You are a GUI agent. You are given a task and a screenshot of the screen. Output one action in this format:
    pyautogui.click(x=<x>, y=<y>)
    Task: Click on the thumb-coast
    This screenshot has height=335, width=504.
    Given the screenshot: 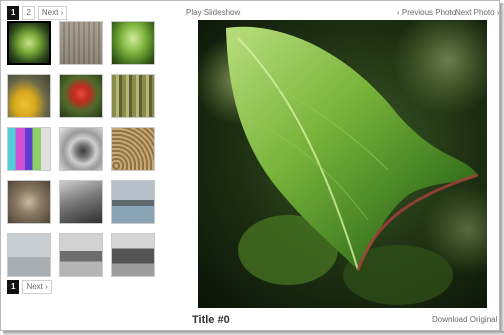 What is the action you would take?
    pyautogui.click(x=133, y=202)
    